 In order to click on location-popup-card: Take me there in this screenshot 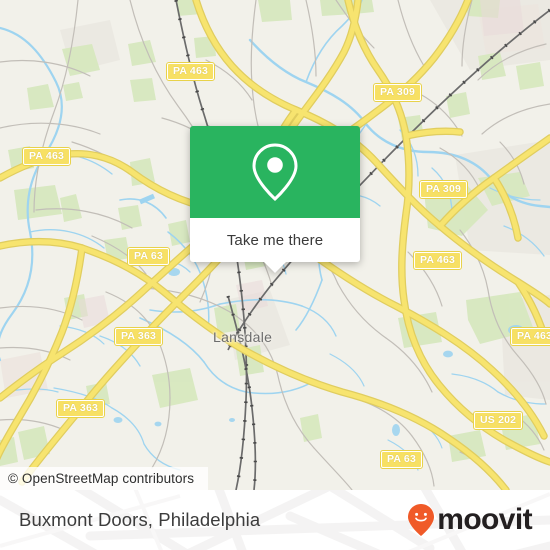, I will do `click(275, 199)`.